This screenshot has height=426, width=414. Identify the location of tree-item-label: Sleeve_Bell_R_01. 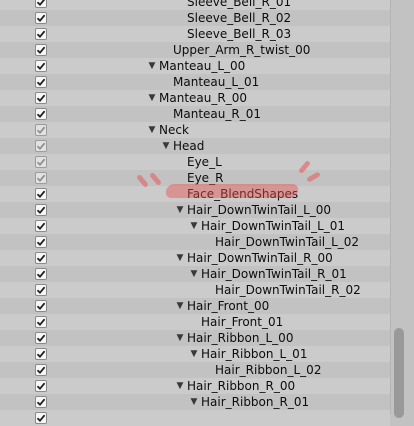
(239, 4).